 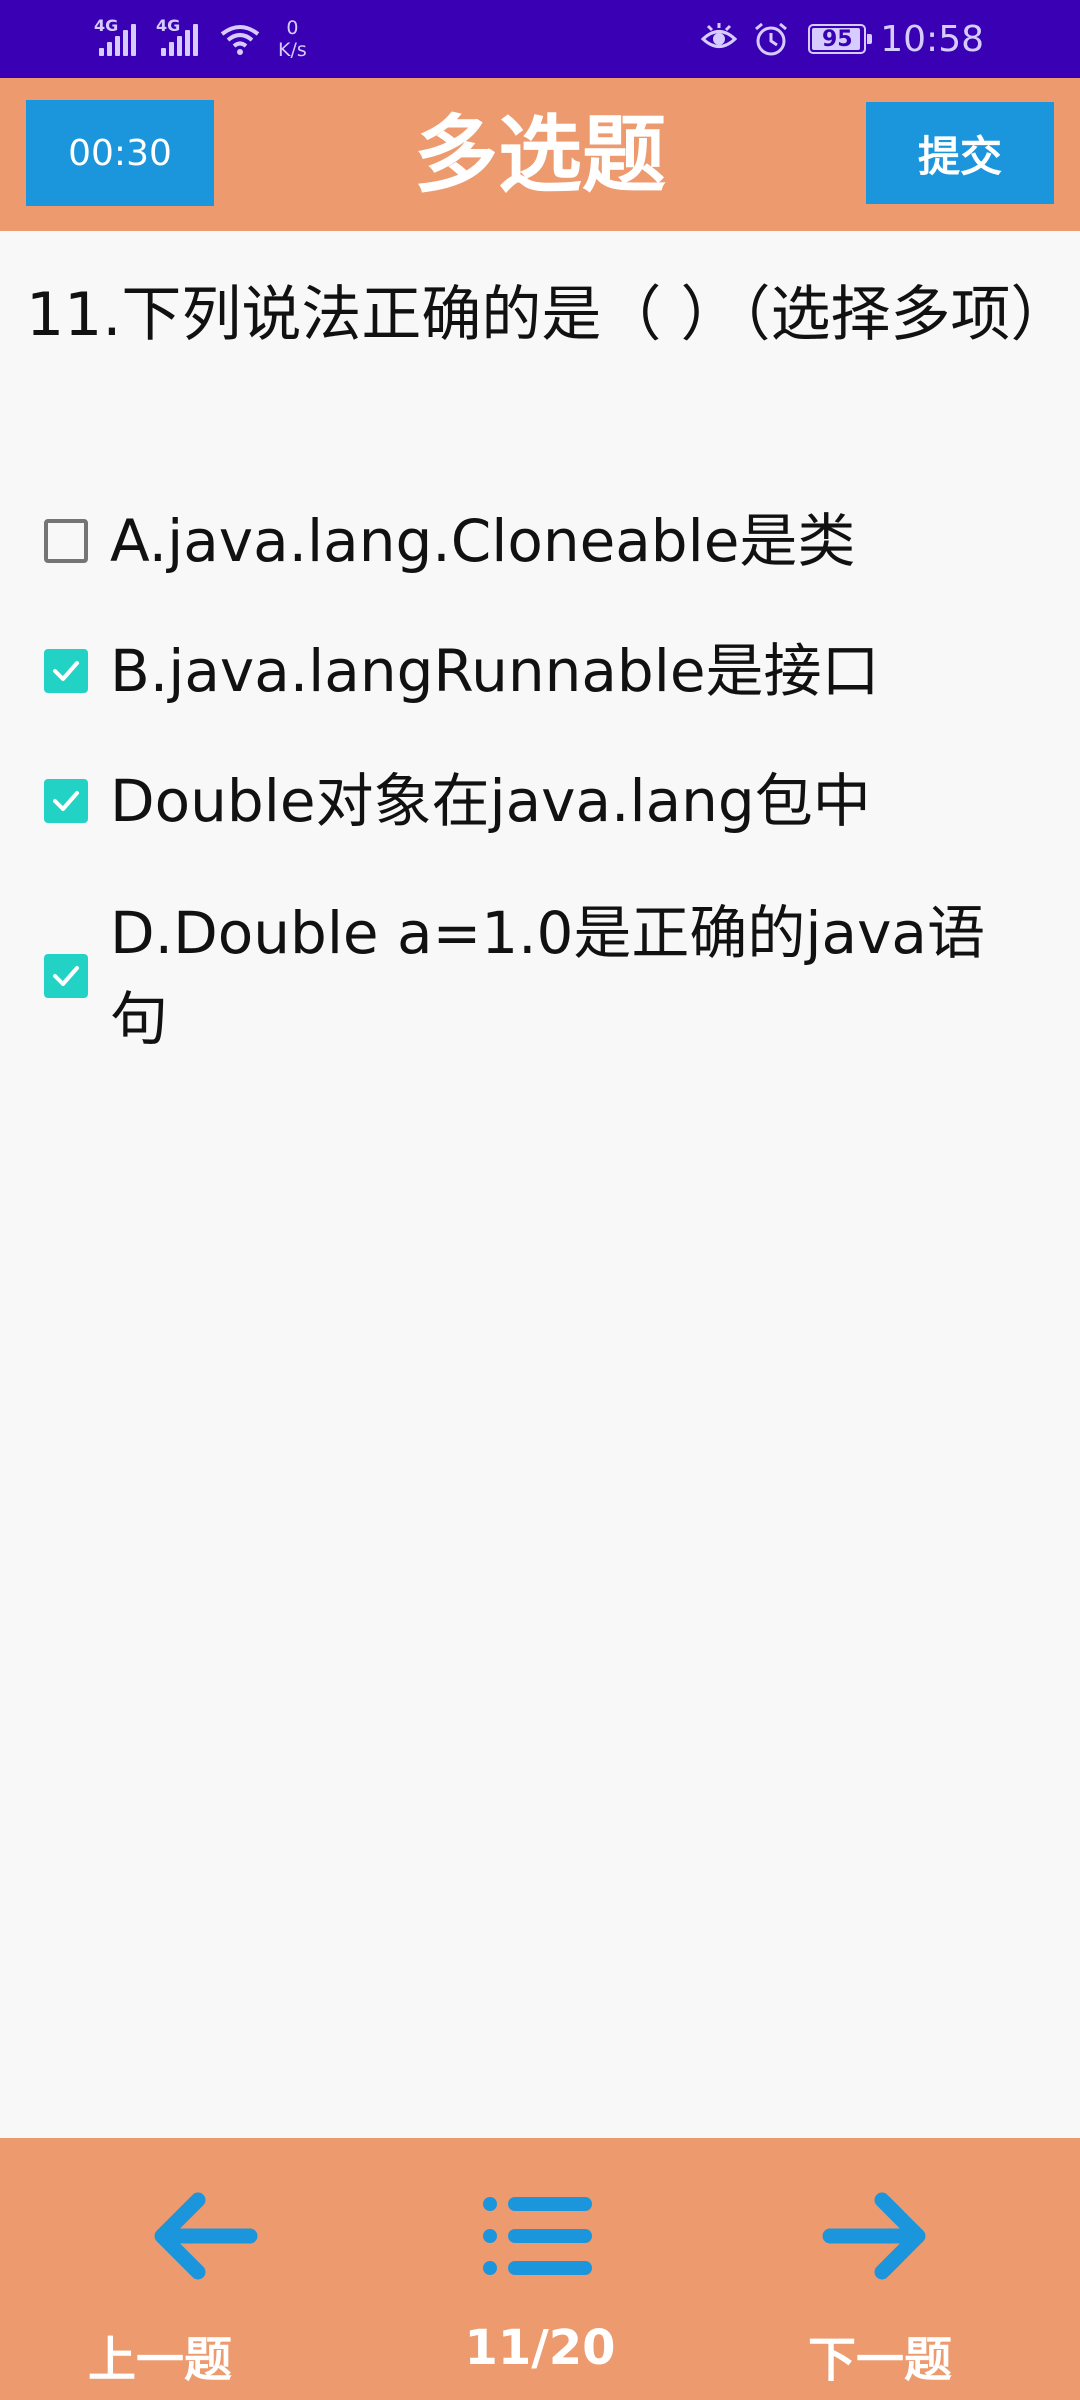 What do you see at coordinates (120, 153) in the screenshot?
I see `timer-button: 00:30` at bounding box center [120, 153].